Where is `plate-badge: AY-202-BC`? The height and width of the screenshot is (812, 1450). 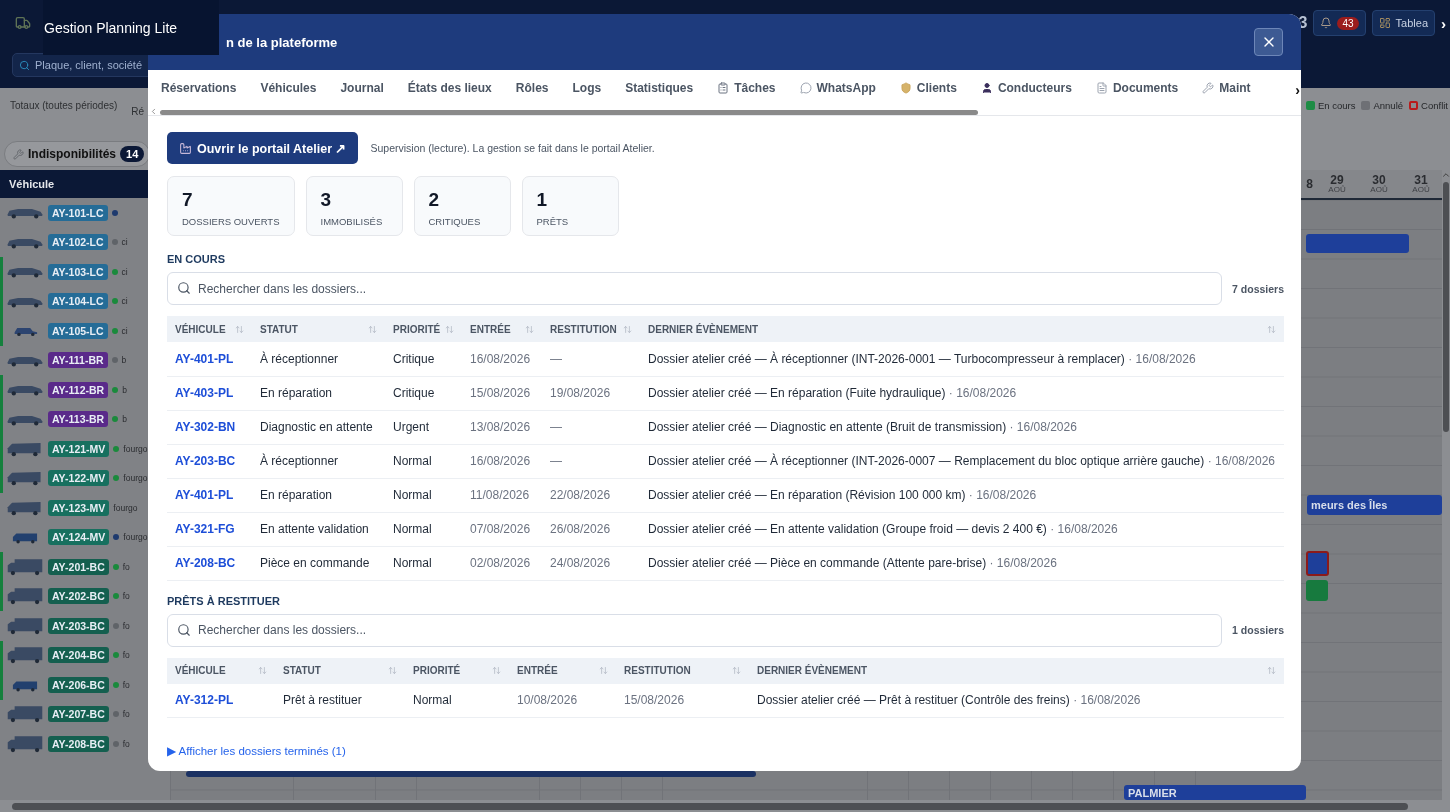
plate-badge: AY-202-BC is located at coordinates (78, 596).